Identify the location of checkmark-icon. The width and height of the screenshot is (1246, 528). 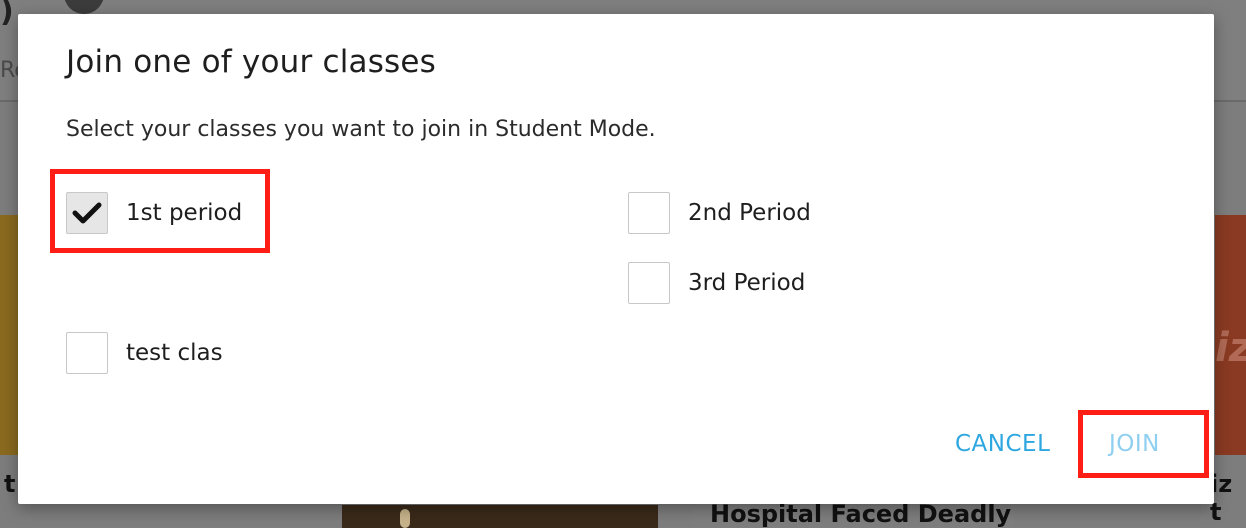
(87, 213).